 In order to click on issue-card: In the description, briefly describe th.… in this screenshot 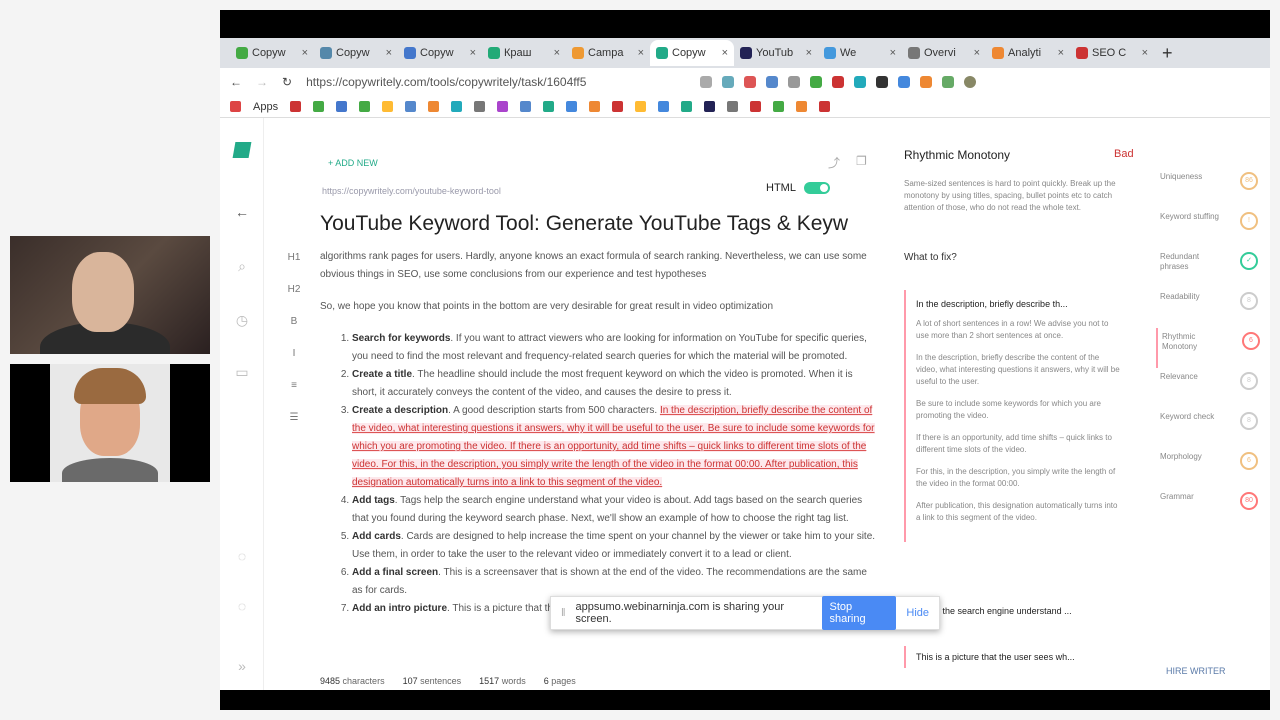, I will do `click(1017, 416)`.